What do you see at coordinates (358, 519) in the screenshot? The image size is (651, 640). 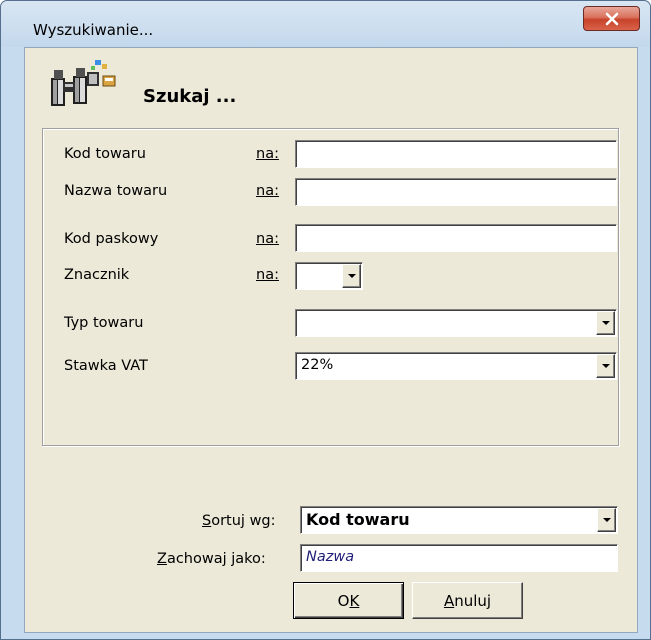 I see `sort-value: Kod towaru` at bounding box center [358, 519].